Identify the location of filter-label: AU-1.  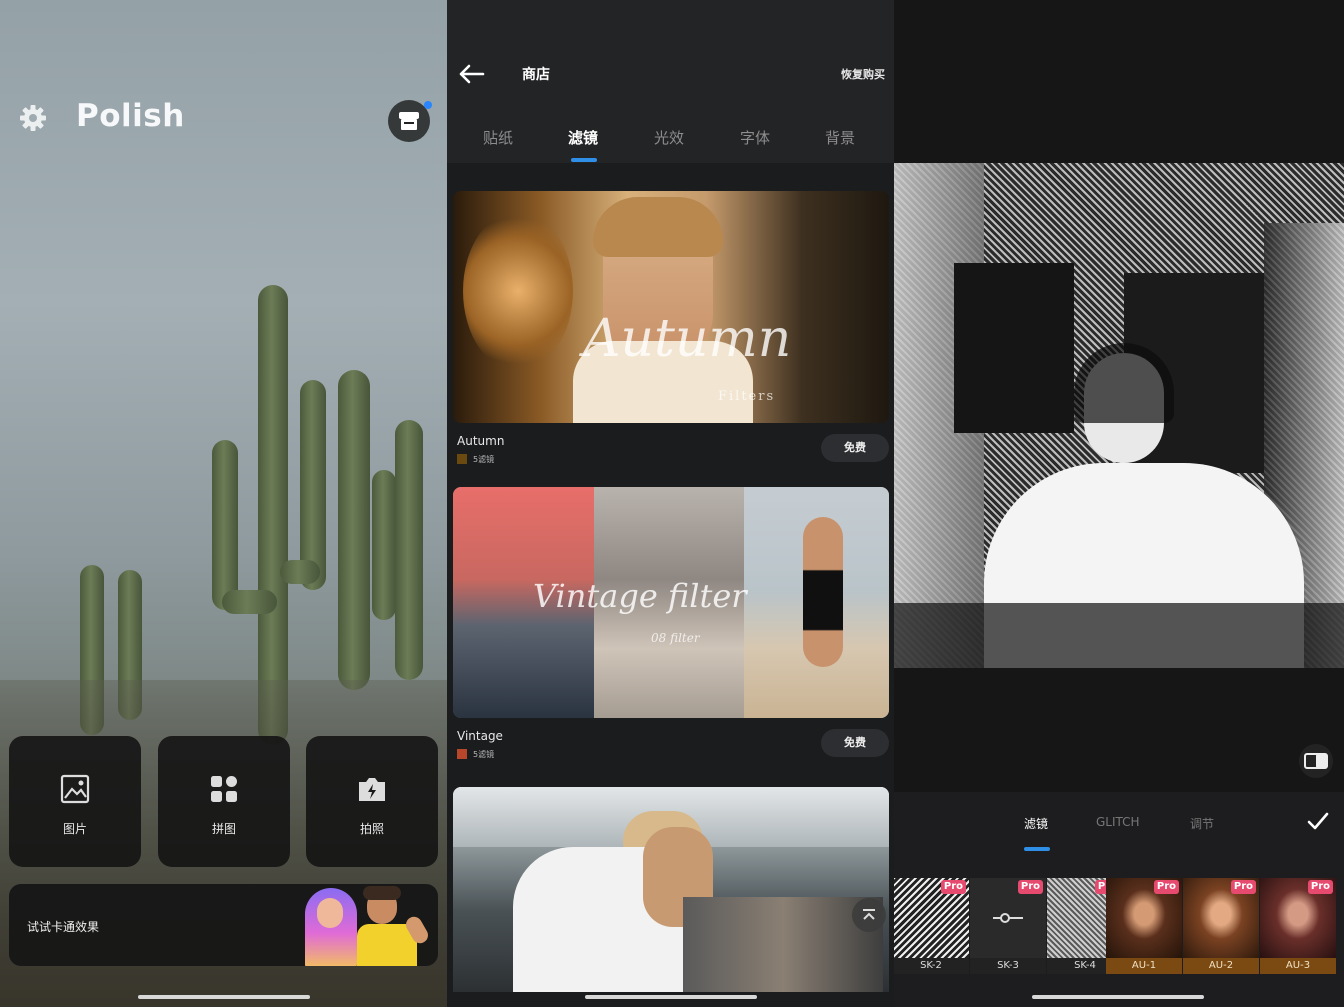
(1144, 966).